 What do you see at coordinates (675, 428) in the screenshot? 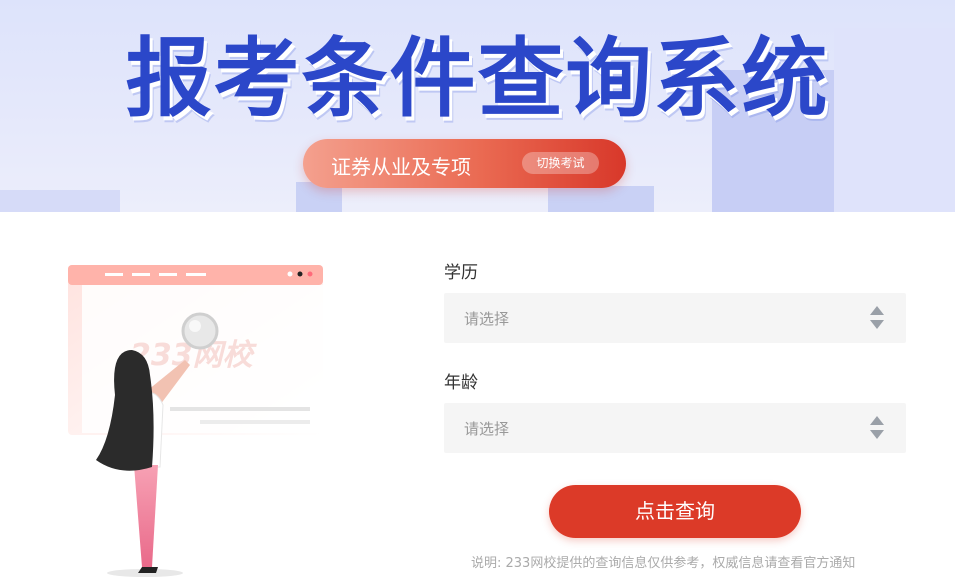
I see `age-select: 请选择` at bounding box center [675, 428].